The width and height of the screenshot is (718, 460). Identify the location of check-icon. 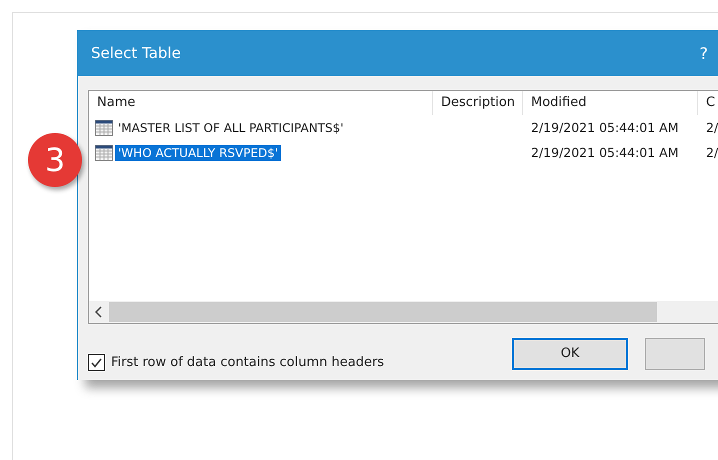
(96, 363).